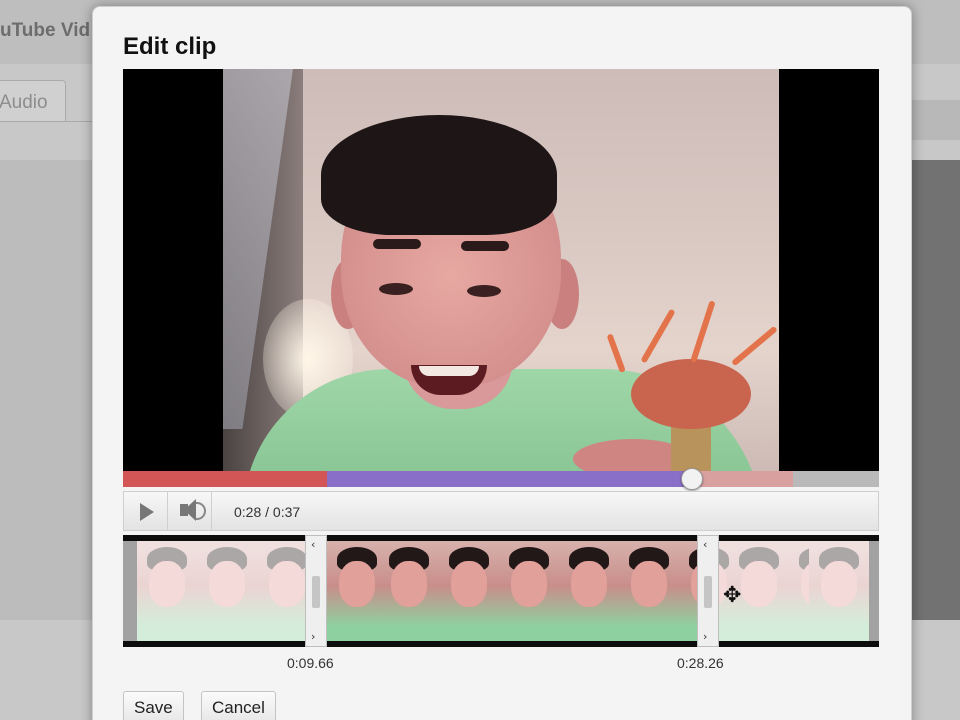 The image size is (960, 720). What do you see at coordinates (267, 512) in the screenshot?
I see `time-display: 0:28 / 0:37` at bounding box center [267, 512].